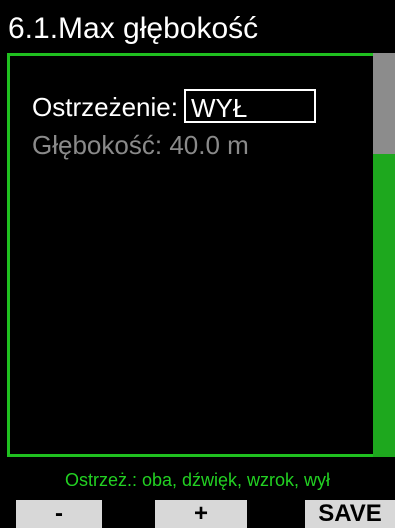 This screenshot has width=395, height=528. Describe the element at coordinates (133, 28) in the screenshot. I see `page-title: 6.1.Max głębokość` at that location.